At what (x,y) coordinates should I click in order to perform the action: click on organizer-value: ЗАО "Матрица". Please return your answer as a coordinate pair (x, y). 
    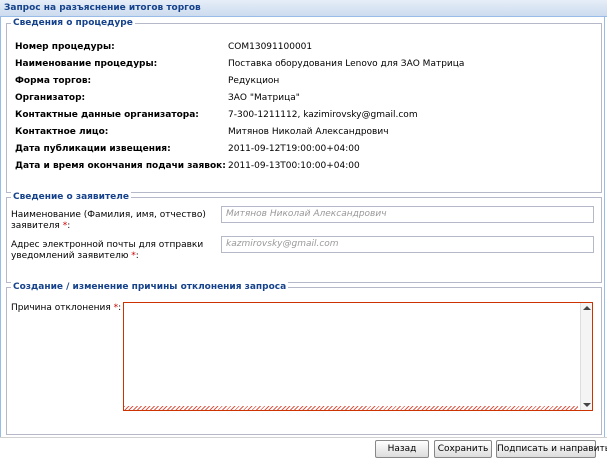
    Looking at the image, I should click on (264, 98).